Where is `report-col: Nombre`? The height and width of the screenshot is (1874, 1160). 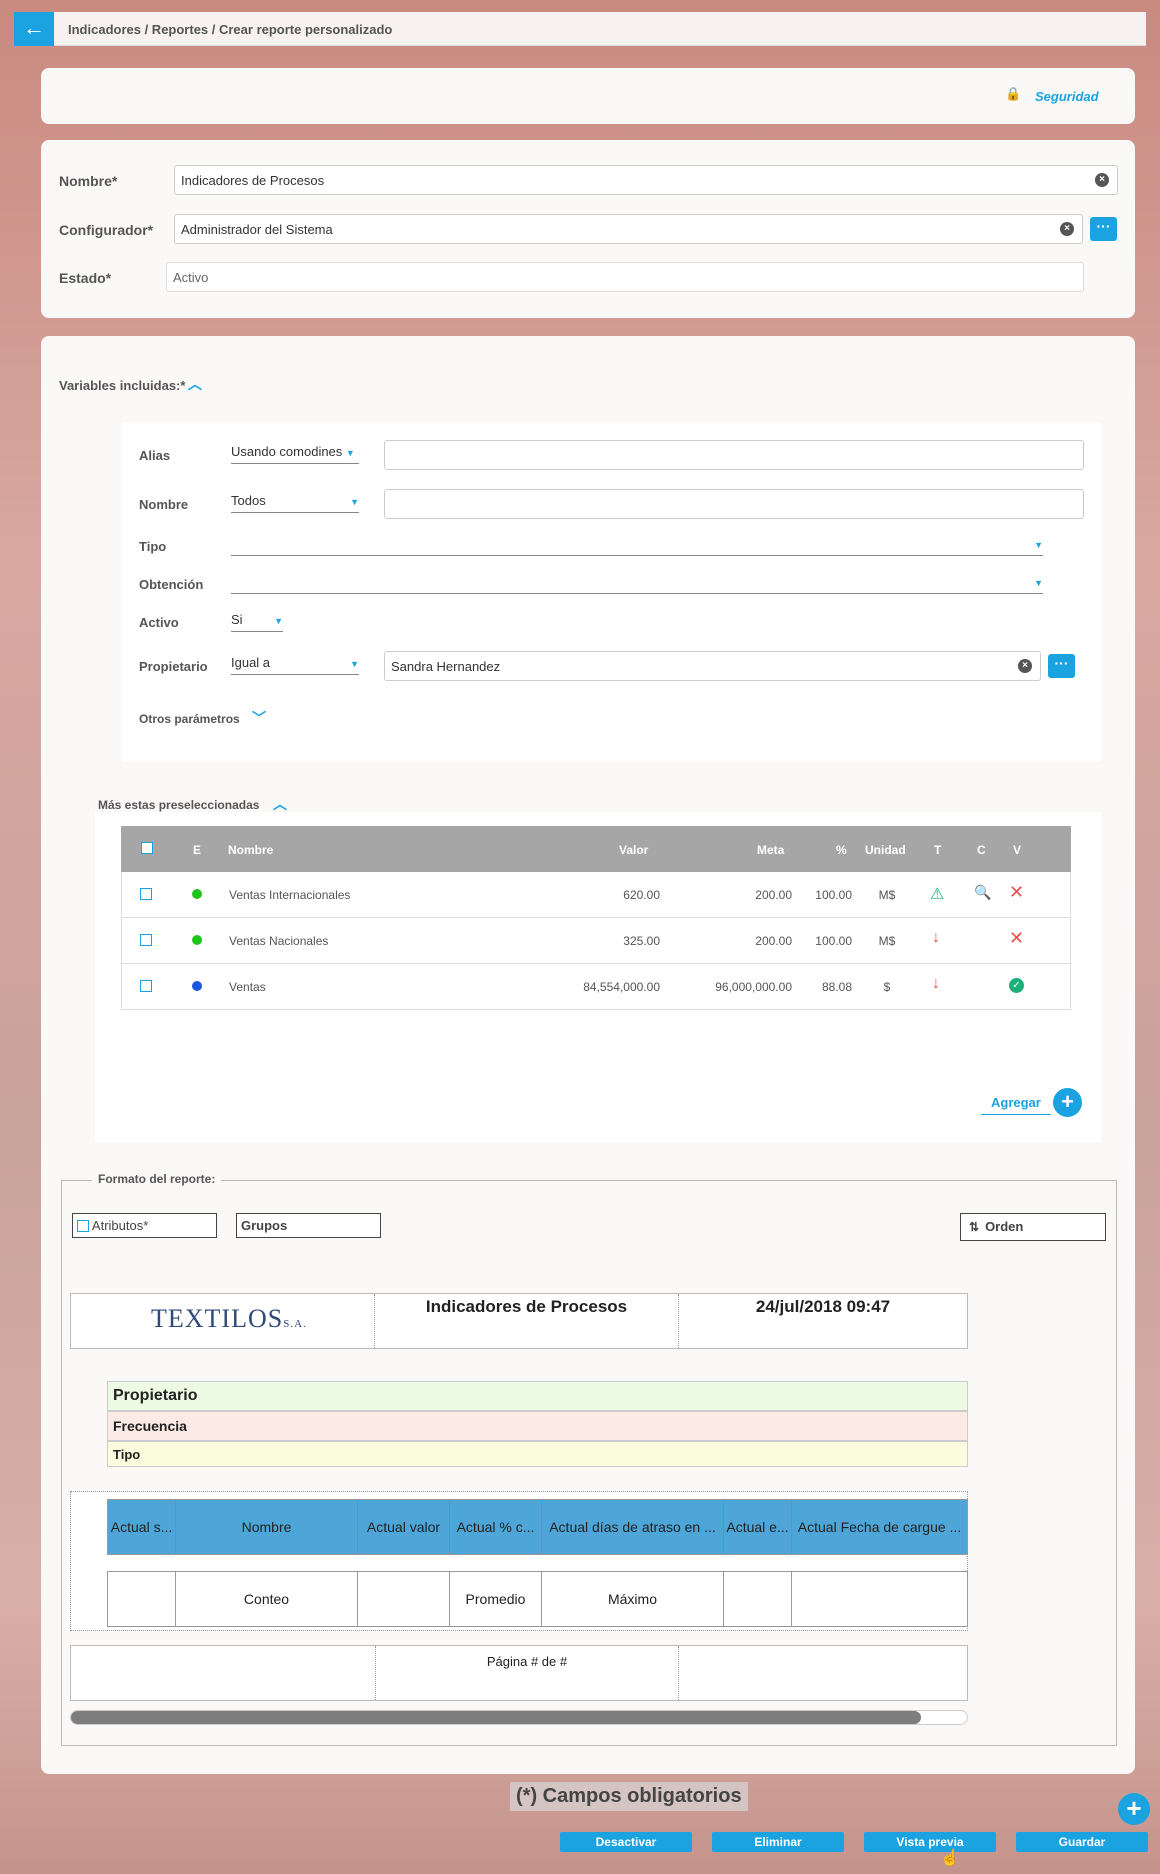 report-col: Nombre is located at coordinates (267, 1527).